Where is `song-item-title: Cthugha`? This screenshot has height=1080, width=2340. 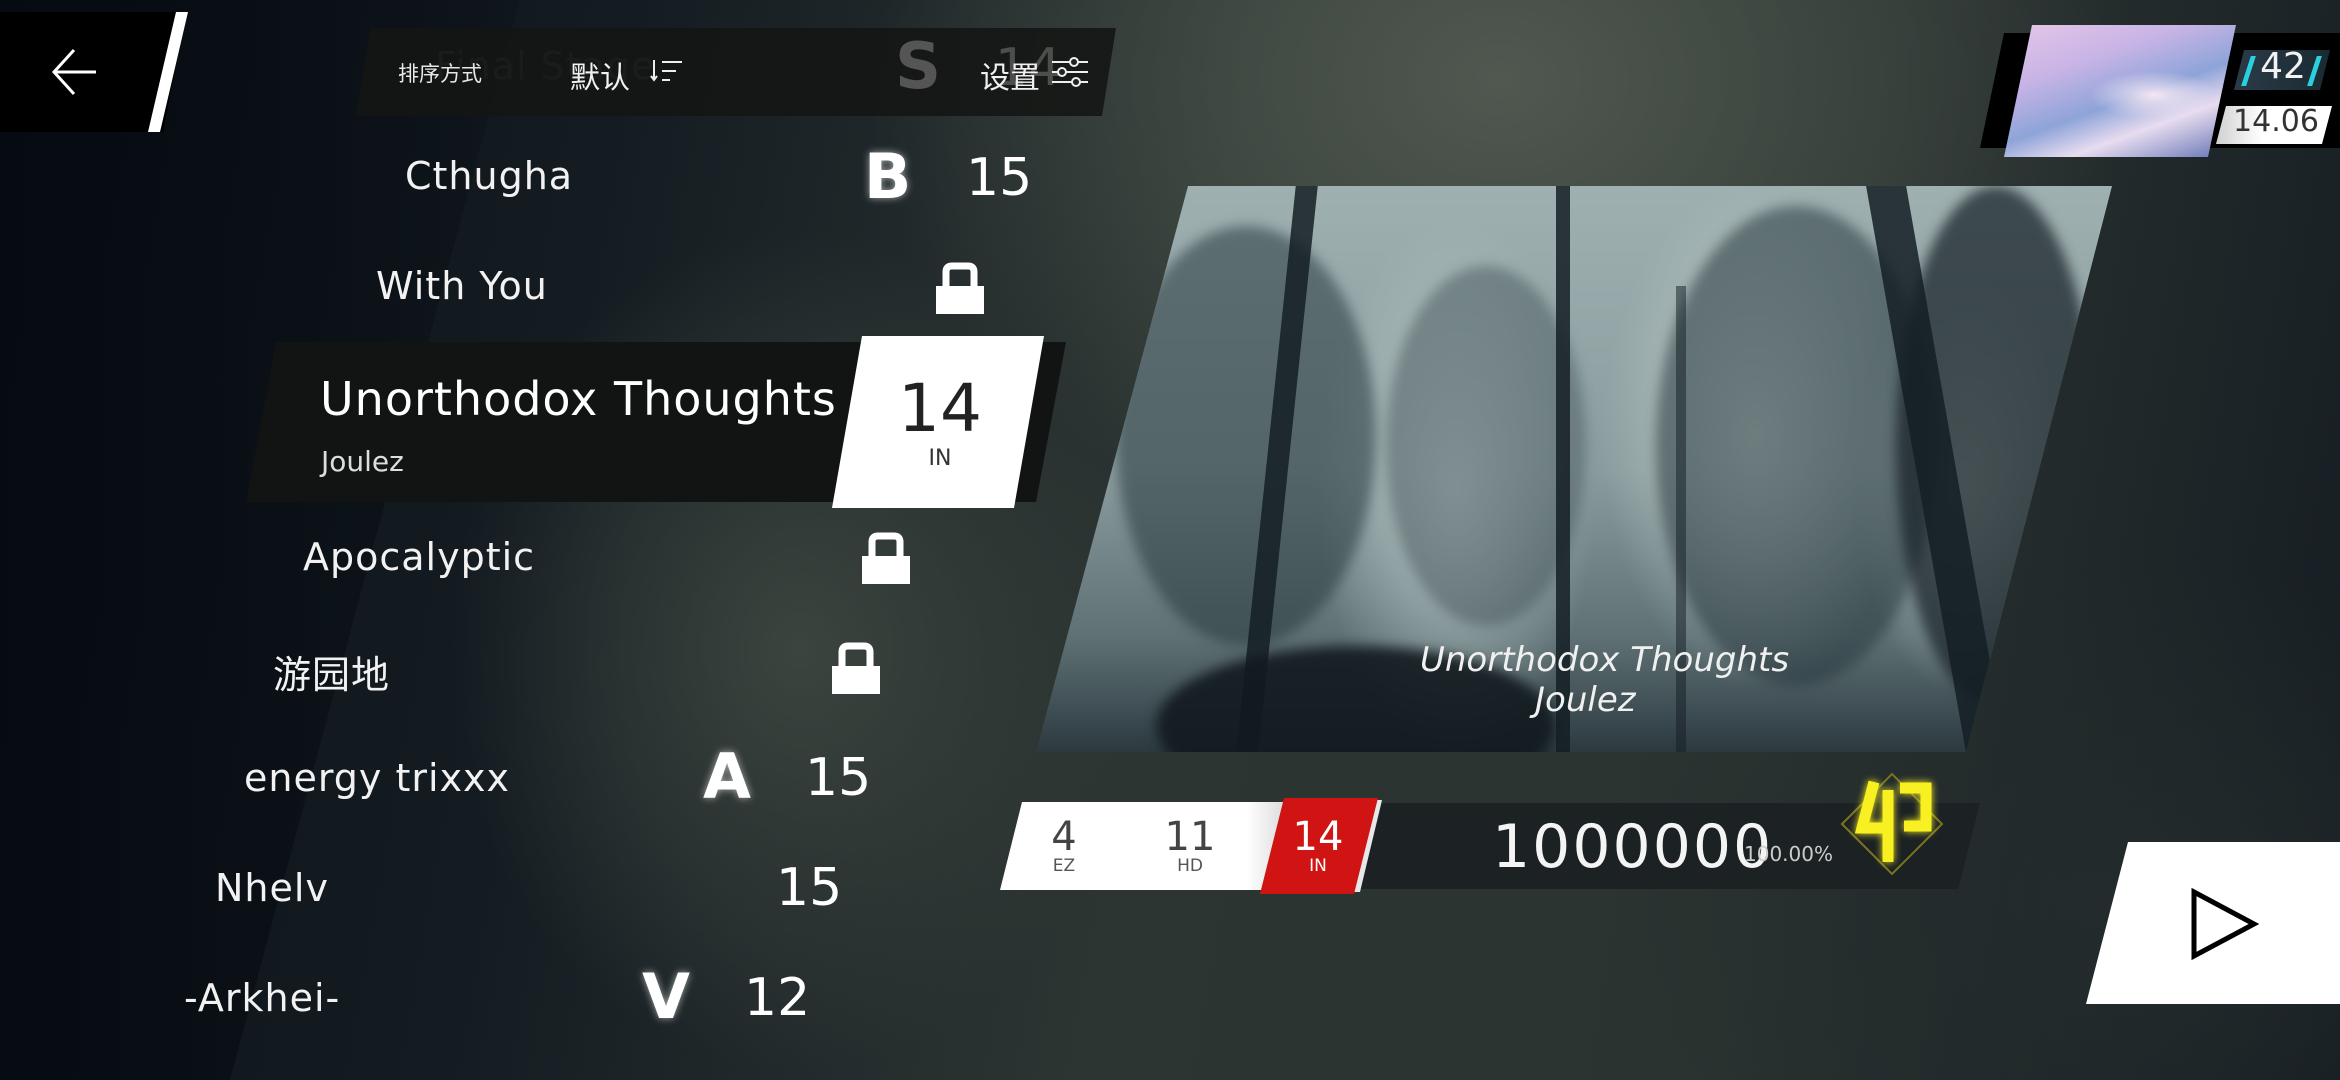 song-item-title: Cthugha is located at coordinates (489, 176).